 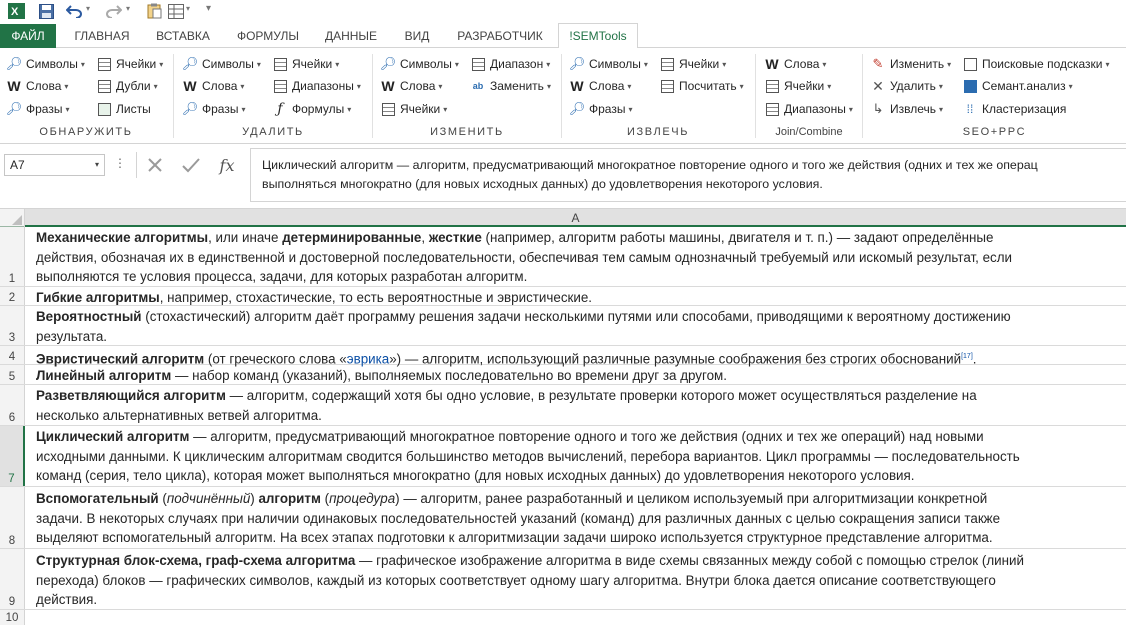 What do you see at coordinates (413, 109) in the screenshot?
I see `change-cells-button: Ячейки ▾` at bounding box center [413, 109].